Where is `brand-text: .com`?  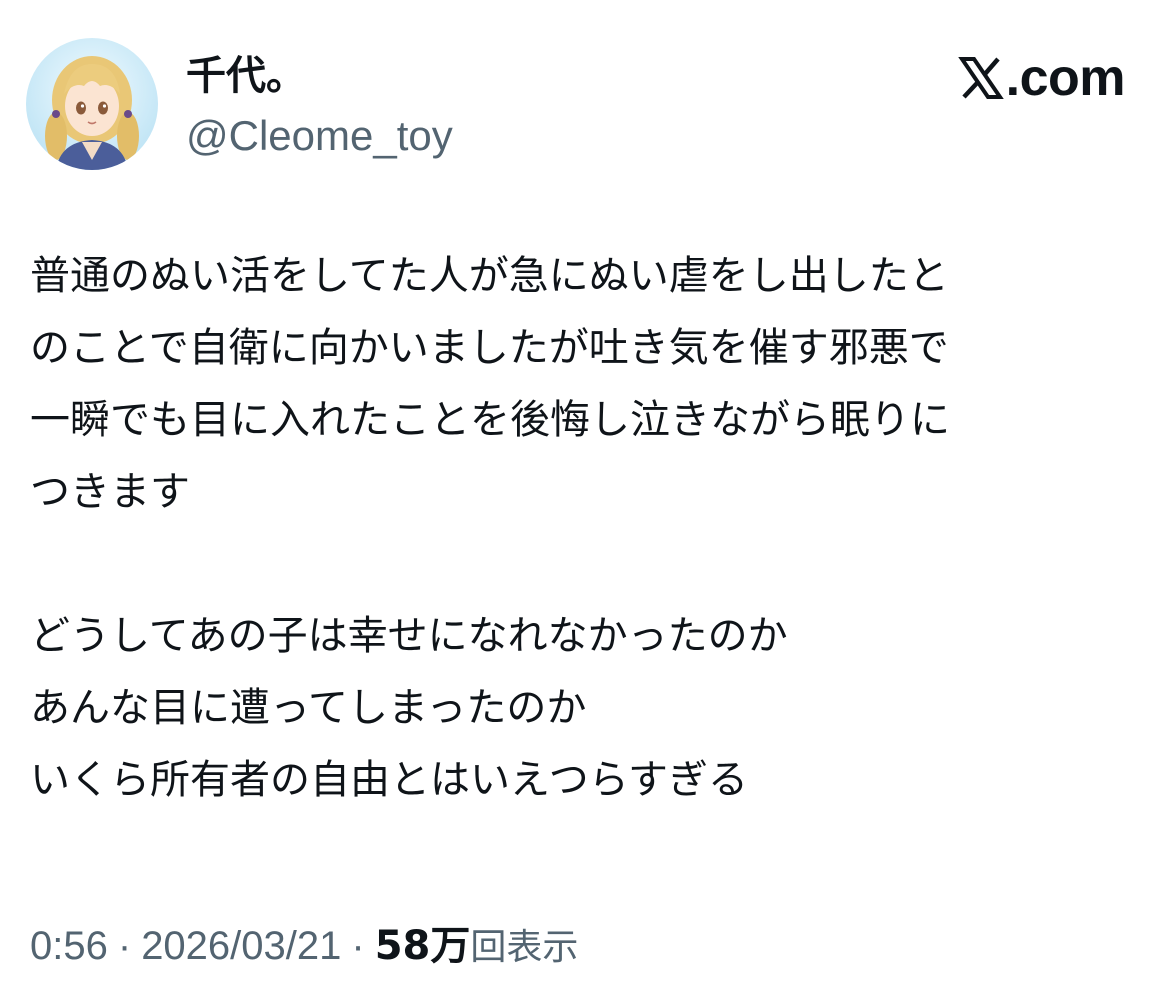 brand-text: .com is located at coordinates (1065, 78).